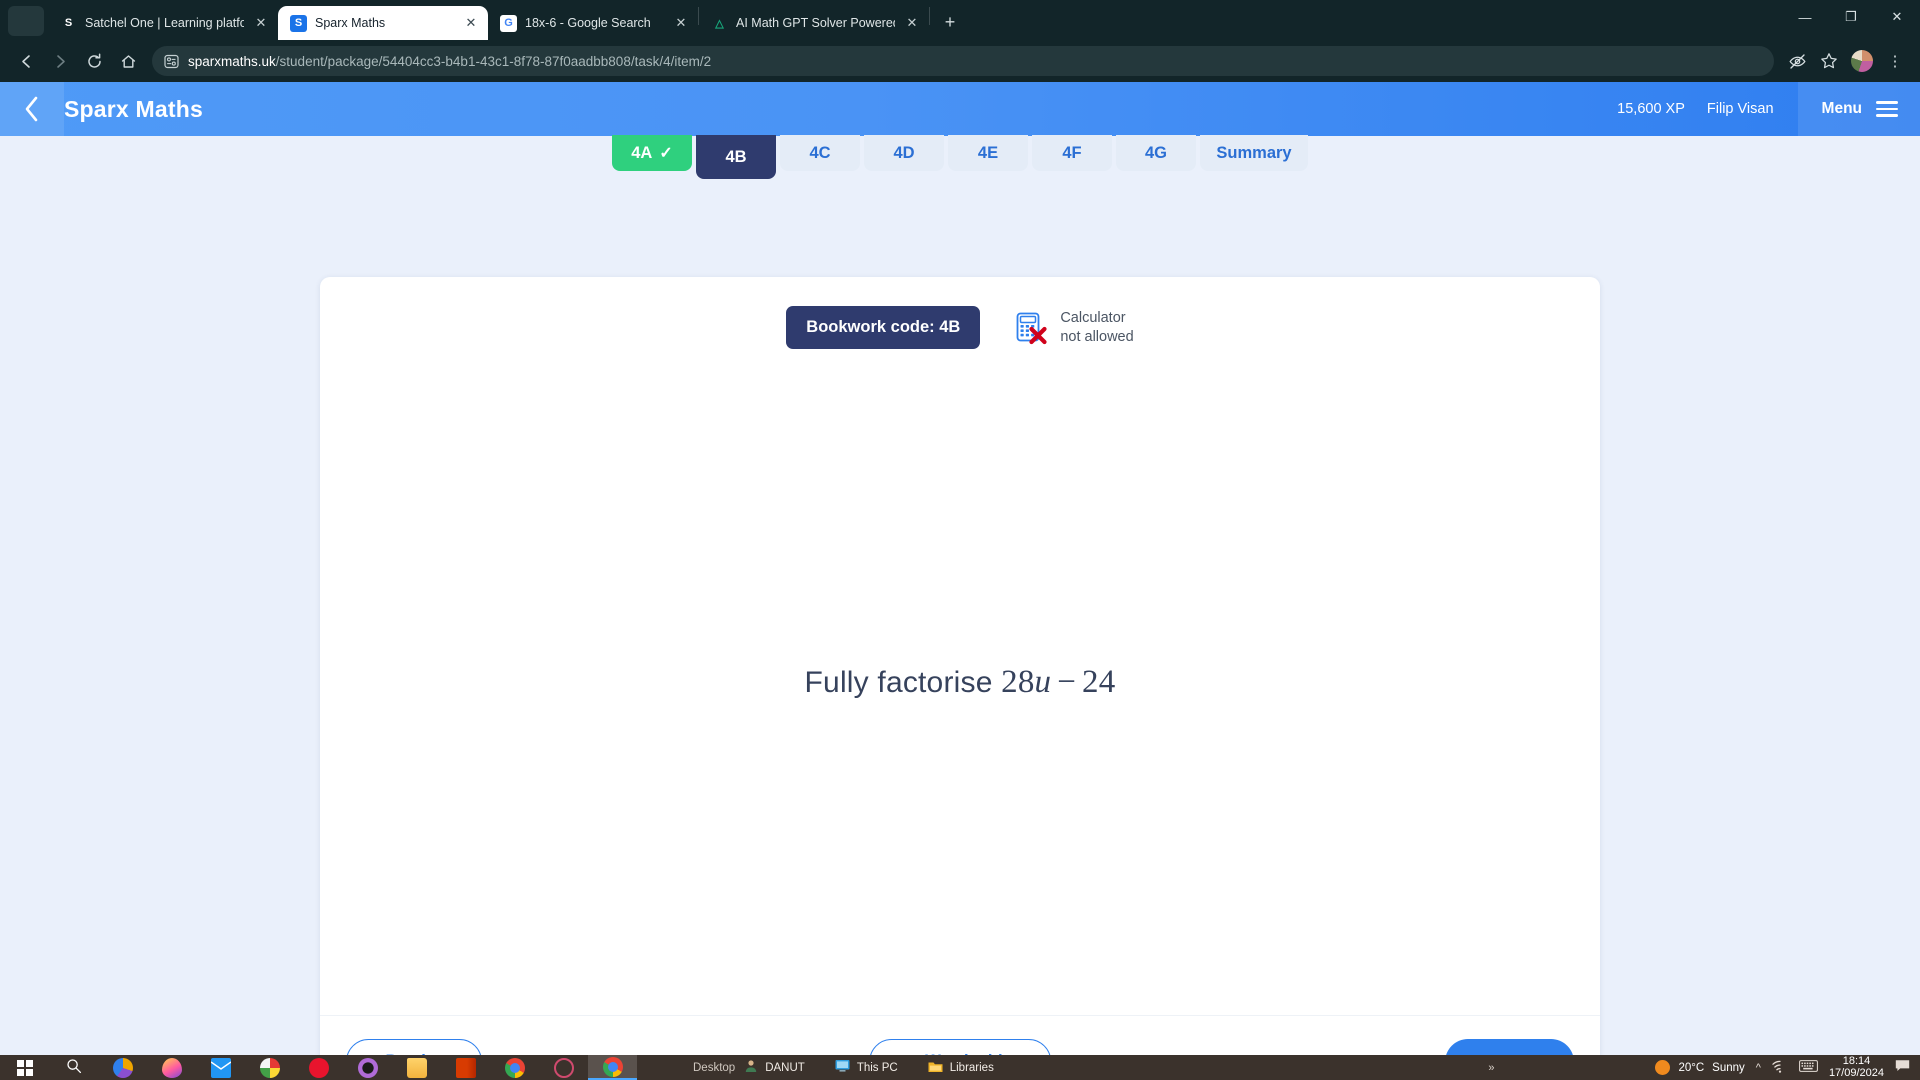  I want to click on star-icon, so click(1829, 61).